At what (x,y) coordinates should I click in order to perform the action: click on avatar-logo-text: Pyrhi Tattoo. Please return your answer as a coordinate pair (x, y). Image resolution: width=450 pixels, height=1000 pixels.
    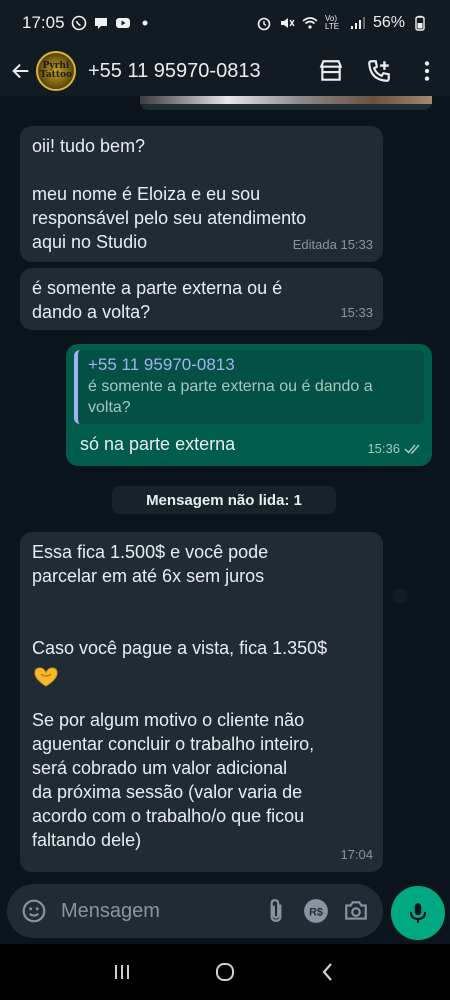
    Looking at the image, I should click on (56, 70).